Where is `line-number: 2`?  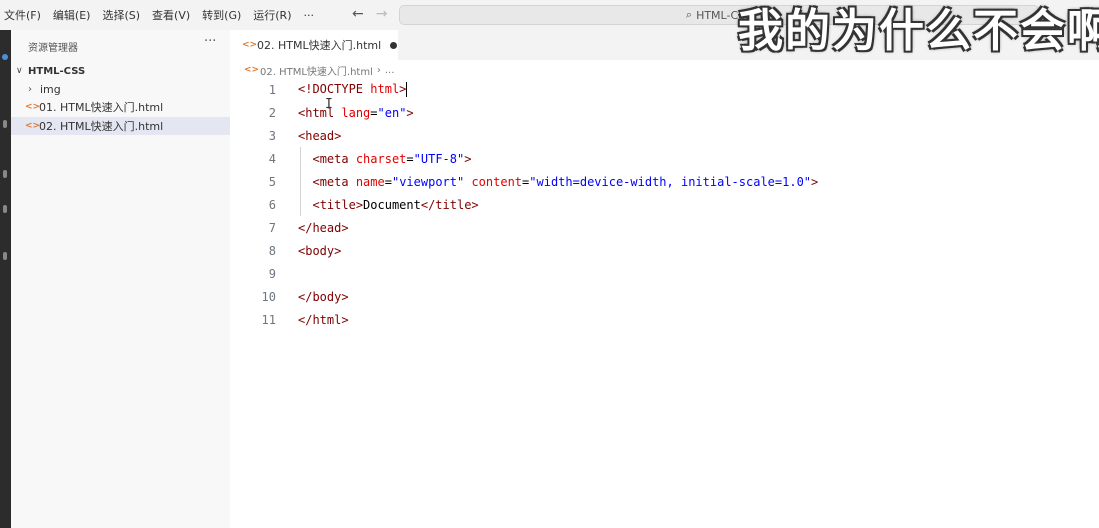 line-number: 2 is located at coordinates (272, 112).